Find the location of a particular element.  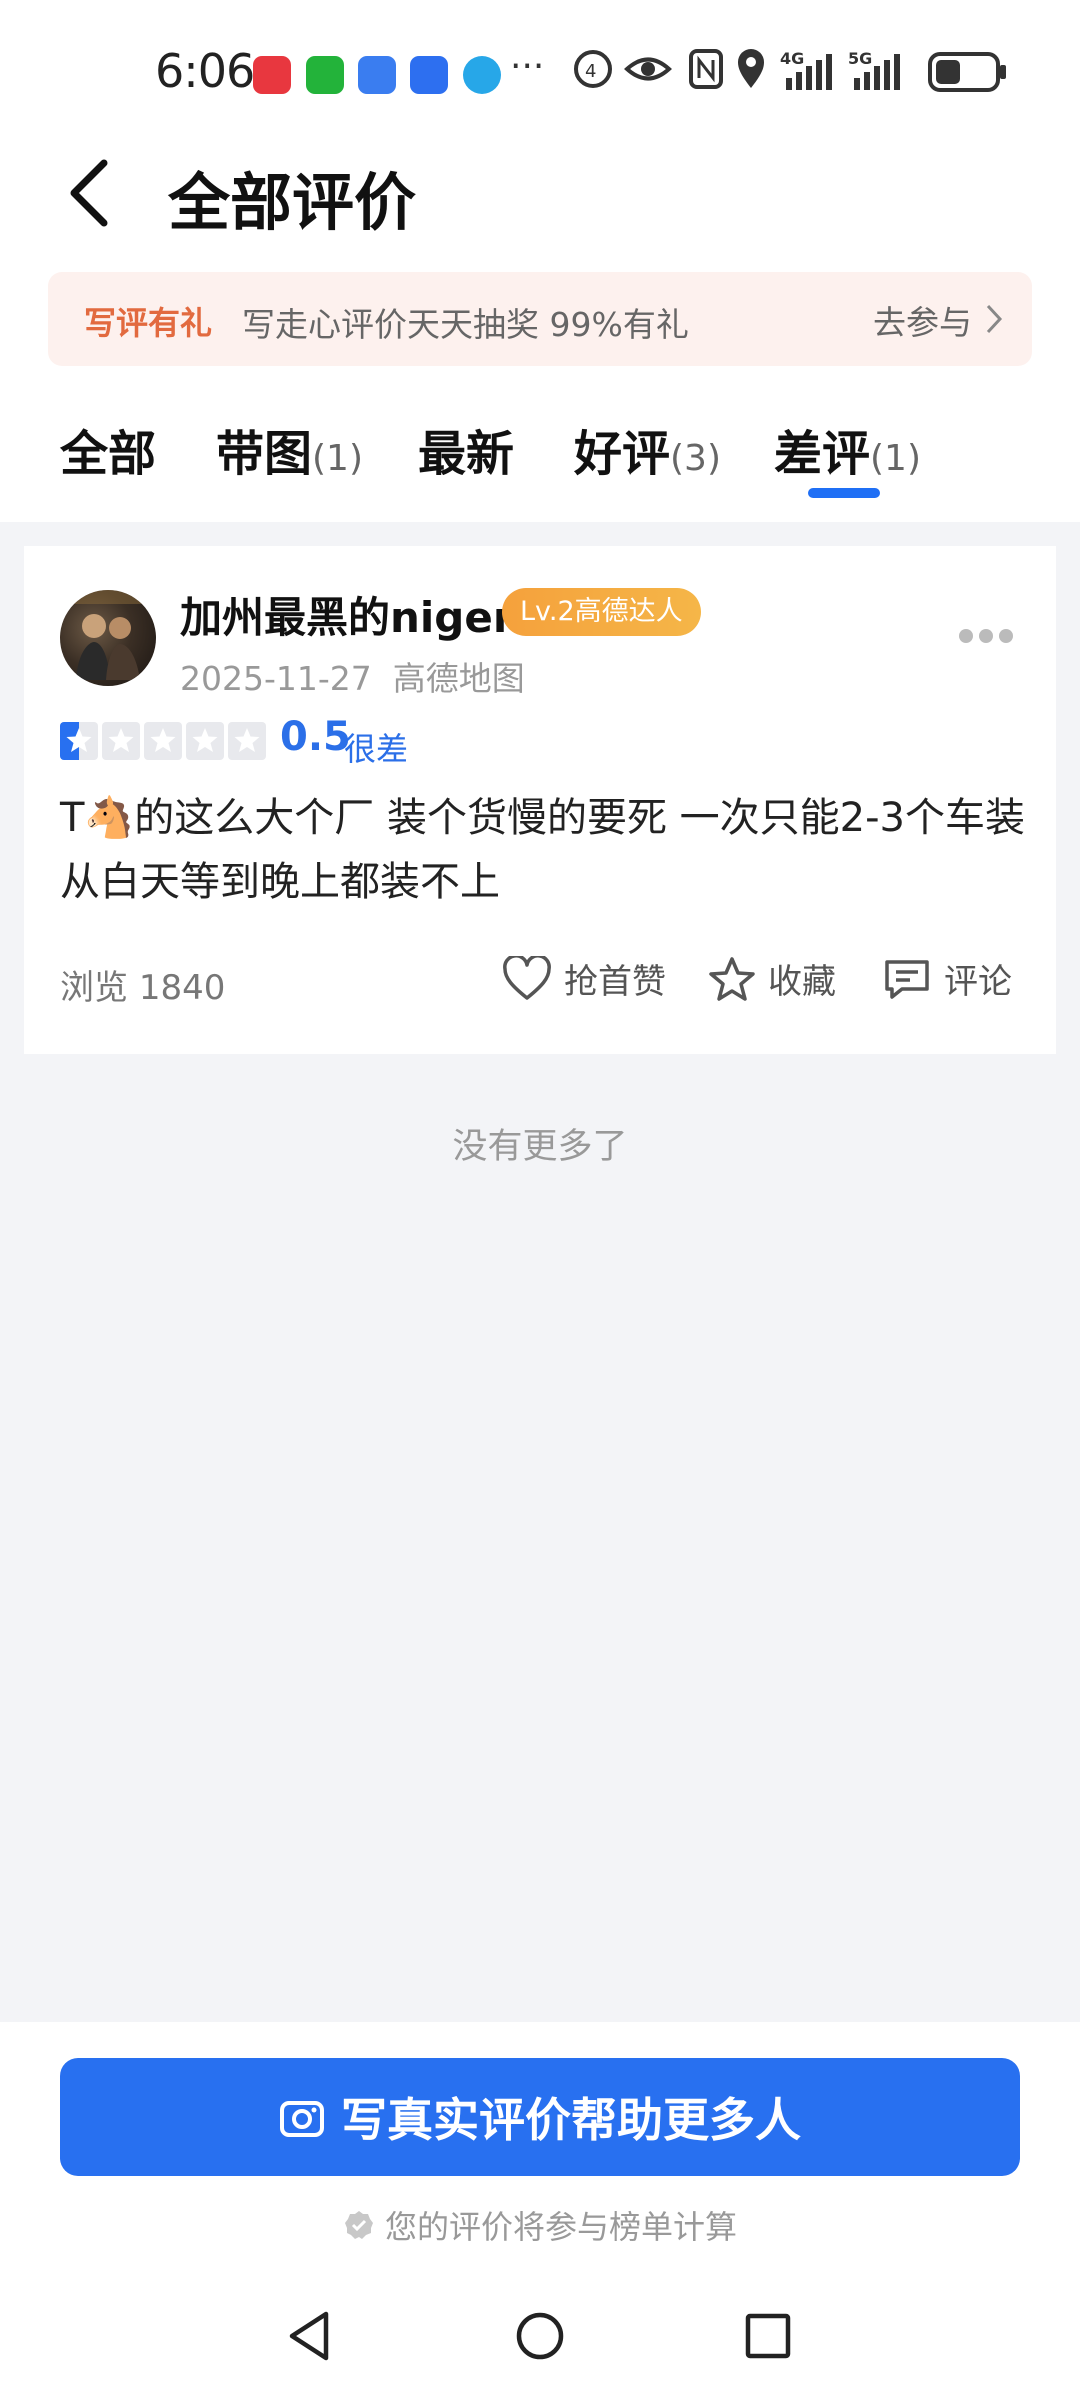

tab-all: 全部 is located at coordinates (108, 449).